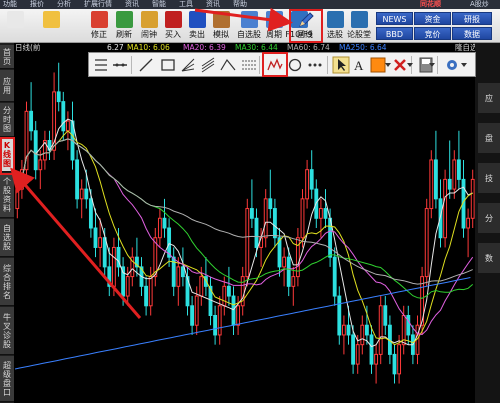 This screenshot has height=403, width=500. What do you see at coordinates (341, 65) in the screenshot?
I see `cursor-icon` at bounding box center [341, 65].